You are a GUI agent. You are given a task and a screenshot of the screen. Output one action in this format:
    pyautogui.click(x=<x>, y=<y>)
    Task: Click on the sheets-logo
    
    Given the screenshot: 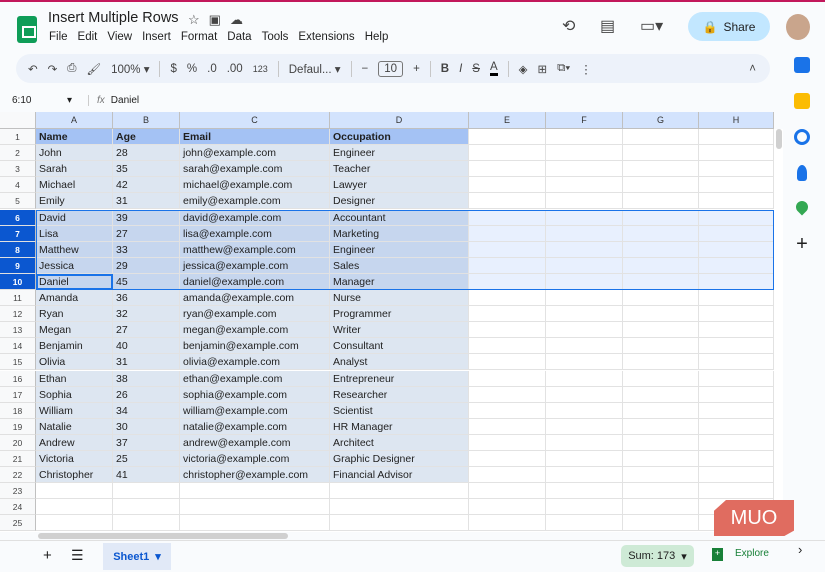 What is the action you would take?
    pyautogui.click(x=27, y=29)
    